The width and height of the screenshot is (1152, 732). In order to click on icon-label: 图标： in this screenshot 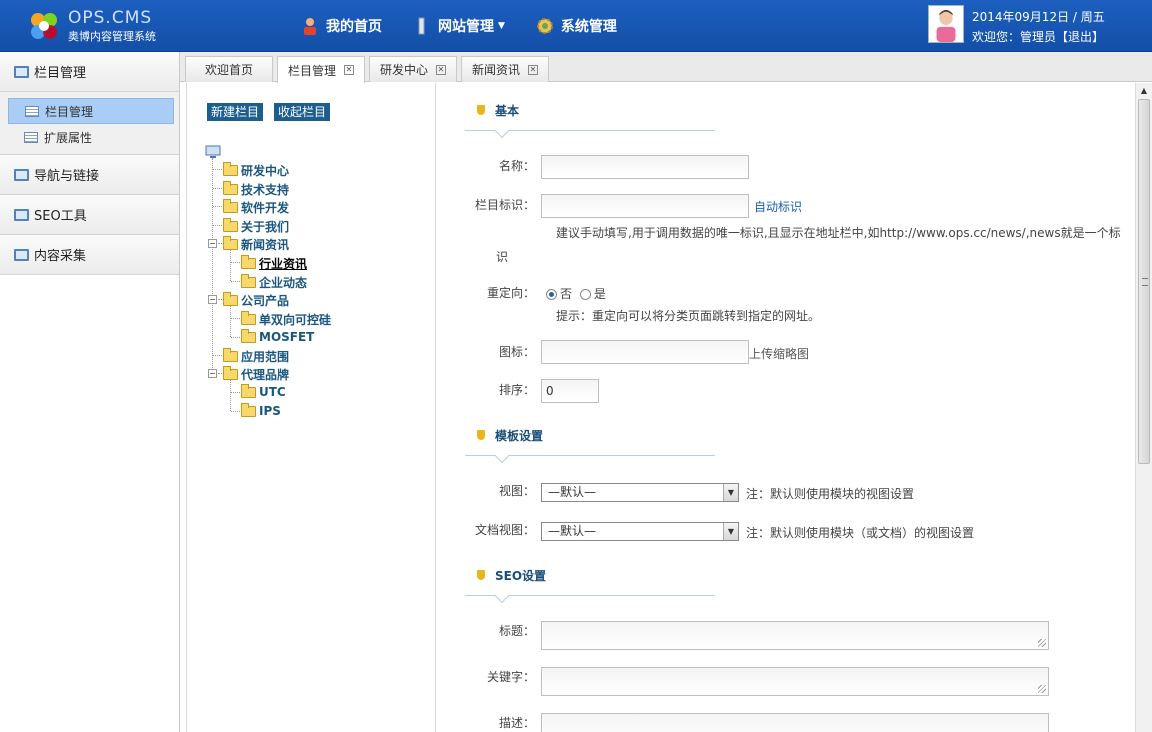, I will do `click(516, 352)`.